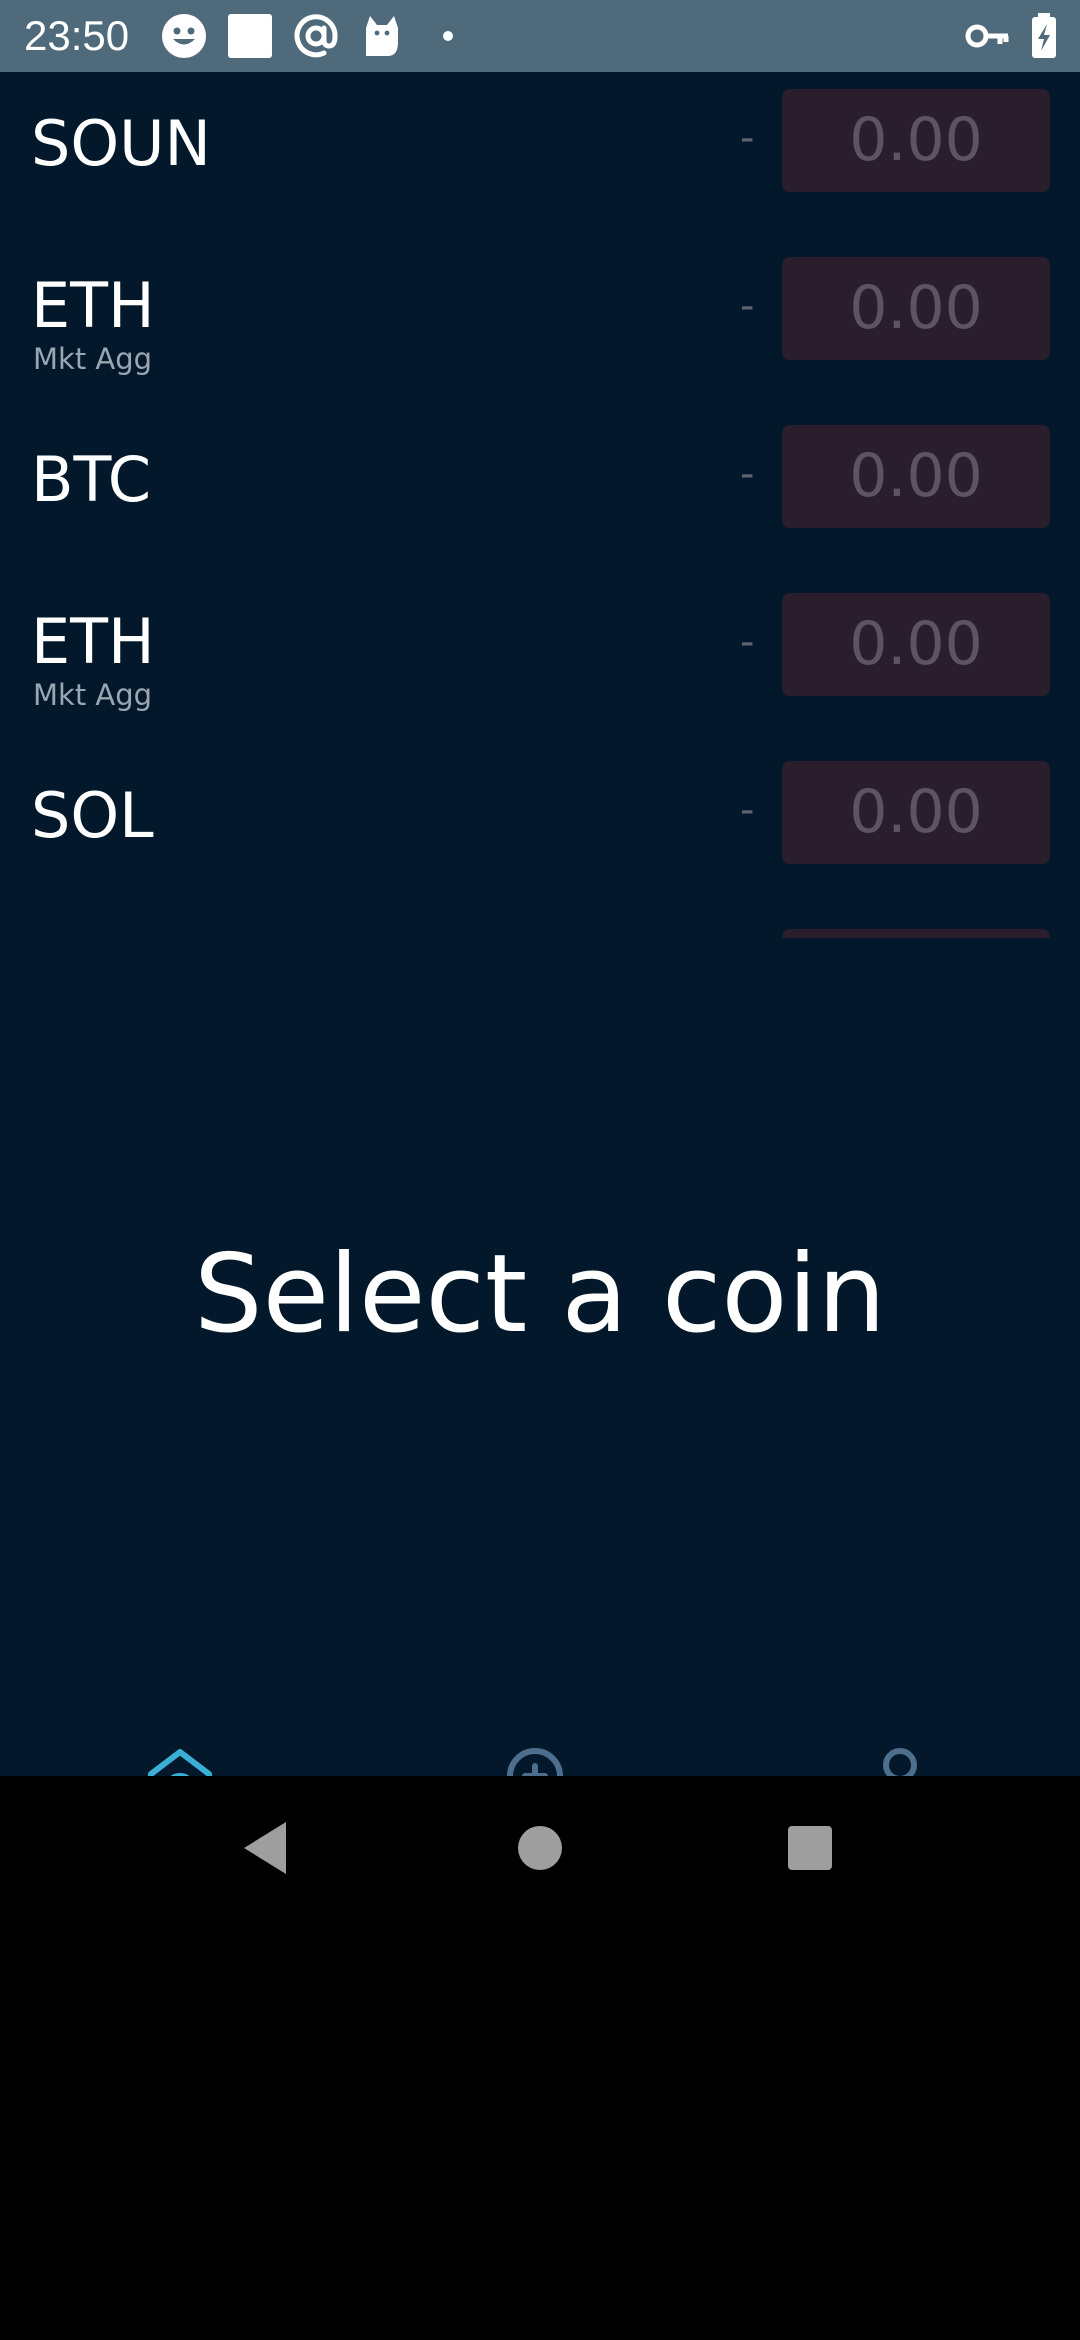 This screenshot has height=2340, width=1080. I want to click on coin-row-sol: SOL - 0.00, so click(540, 828).